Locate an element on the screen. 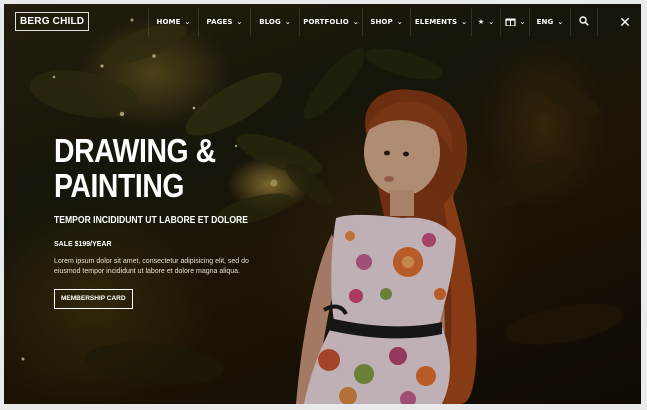 The height and width of the screenshot is (410, 647). nav-item-blog: BLOG ⌄ is located at coordinates (274, 22).